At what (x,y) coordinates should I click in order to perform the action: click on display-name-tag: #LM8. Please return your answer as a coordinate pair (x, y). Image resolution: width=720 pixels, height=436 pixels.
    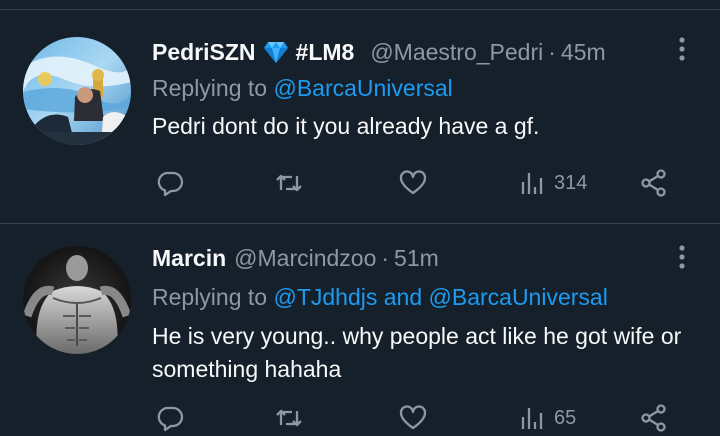
    Looking at the image, I should click on (325, 52).